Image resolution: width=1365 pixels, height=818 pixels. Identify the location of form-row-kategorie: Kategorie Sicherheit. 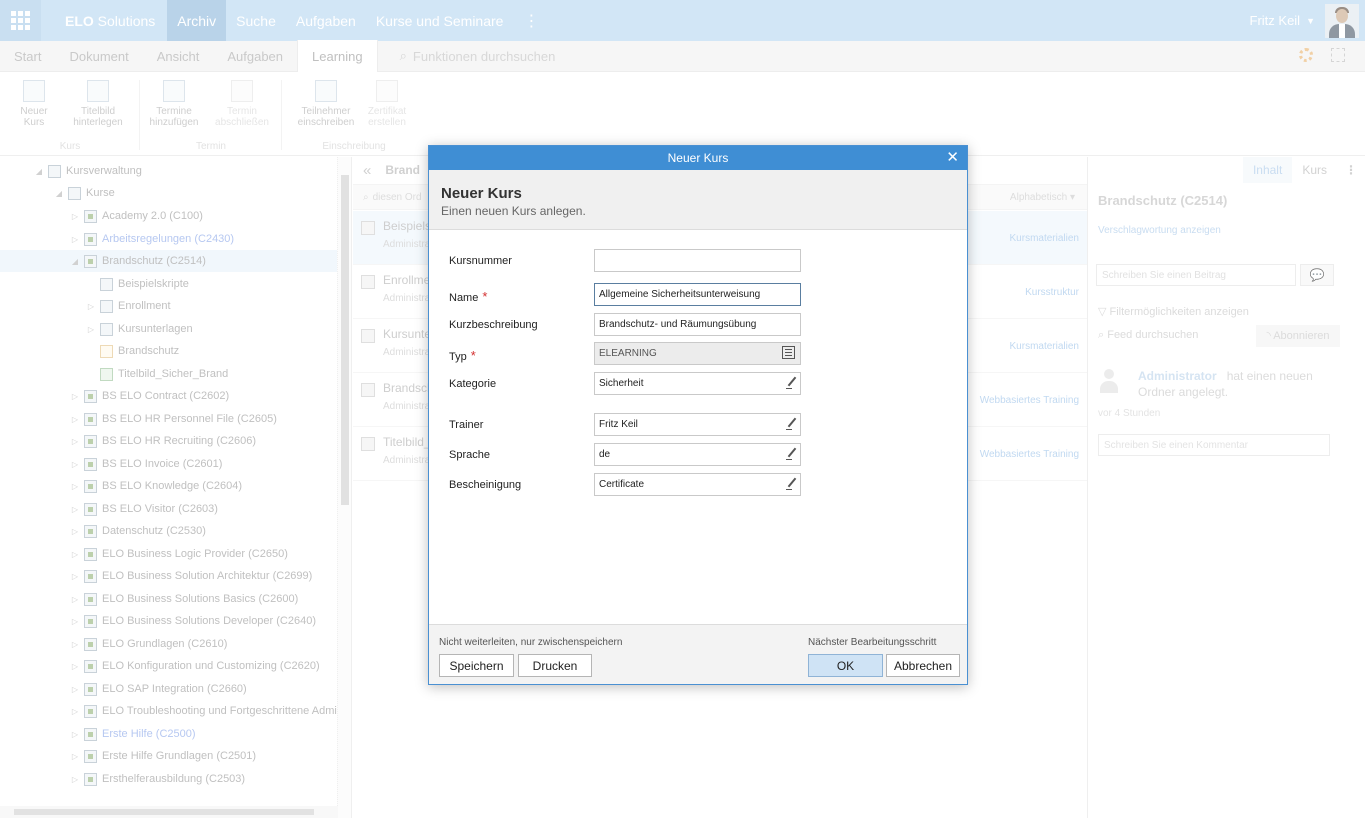
(699, 384).